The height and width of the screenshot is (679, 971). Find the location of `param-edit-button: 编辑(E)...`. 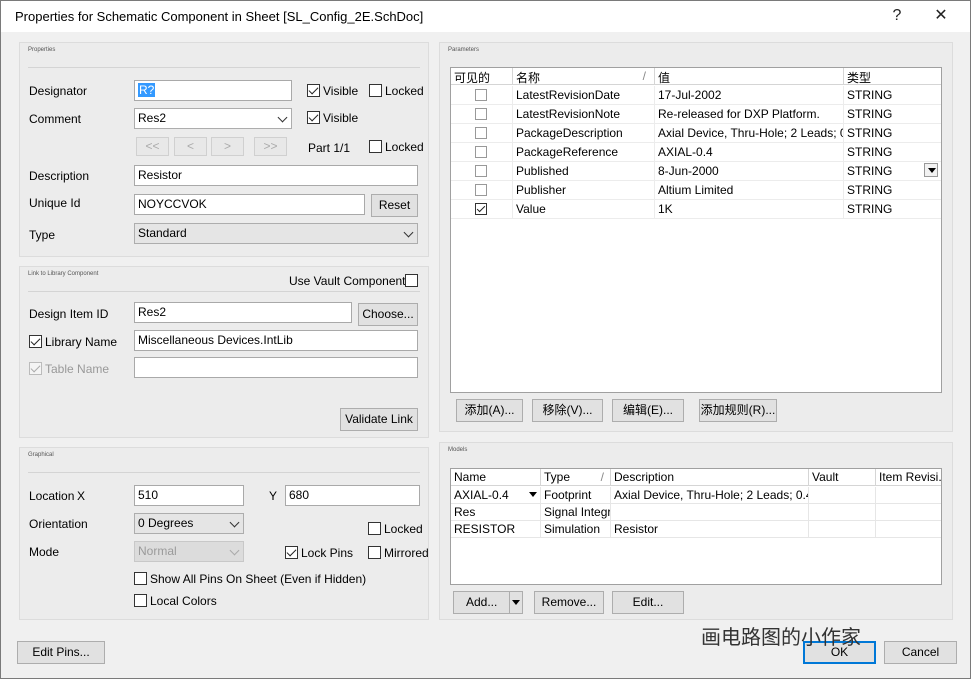

param-edit-button: 编辑(E)... is located at coordinates (648, 410).